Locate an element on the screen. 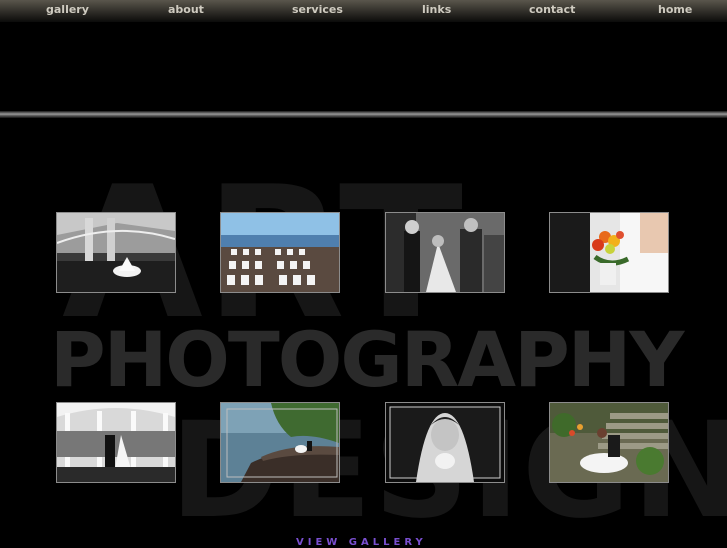 The height and width of the screenshot is (548, 727). gallery-thumb-gazebo is located at coordinates (116, 442).